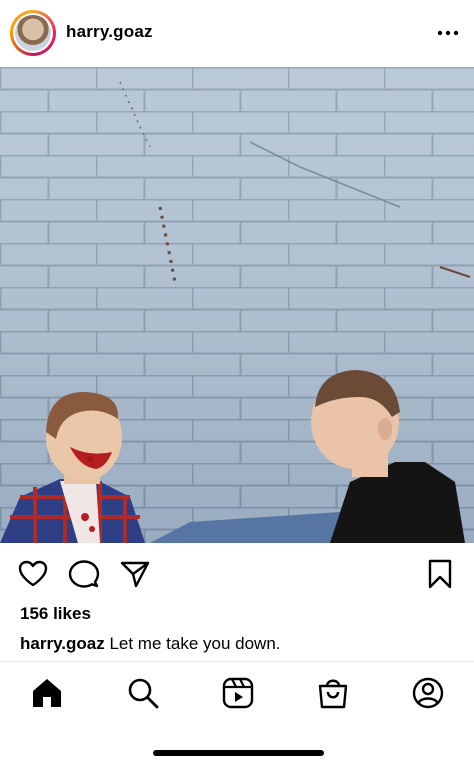 The width and height of the screenshot is (474, 767). Describe the element at coordinates (109, 32) in the screenshot. I see `post-username: harry.goaz` at that location.